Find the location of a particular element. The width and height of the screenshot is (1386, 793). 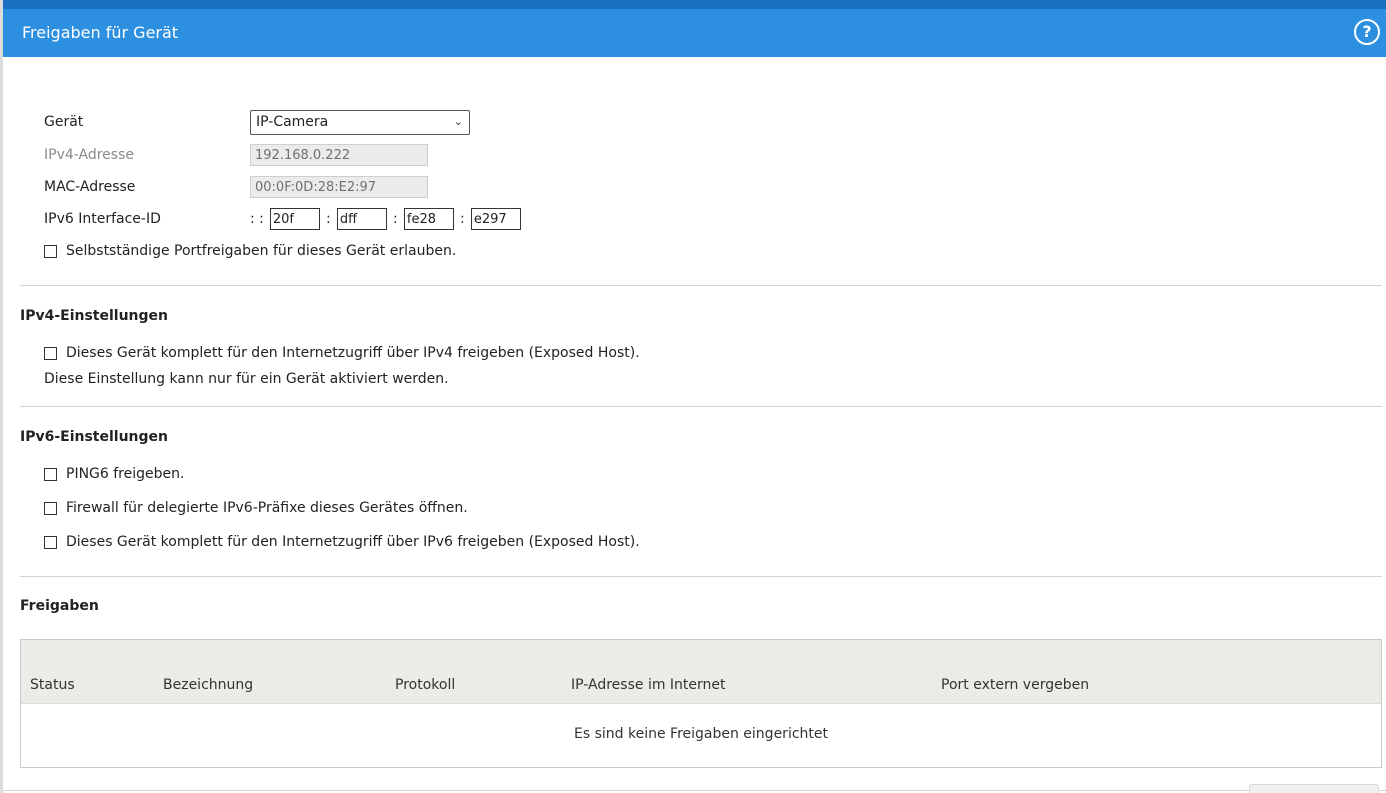

mac-address-row: MAC-Adresse 00:0F:0D:28:E2:97 is located at coordinates (236, 187).